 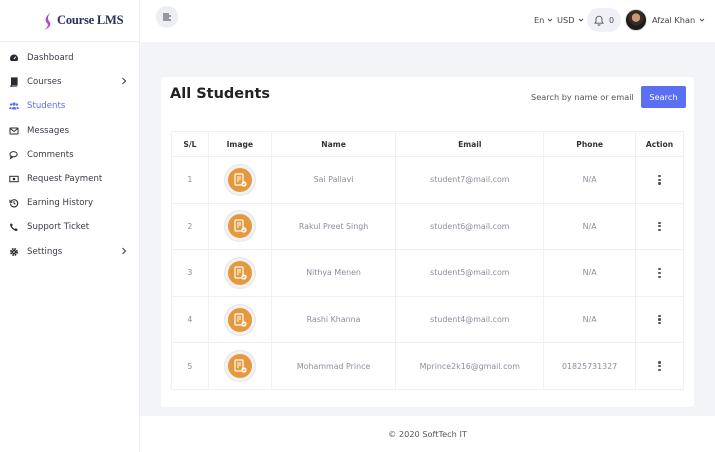 I want to click on sidebar-item-earning-history: Earning History, so click(x=69, y=203).